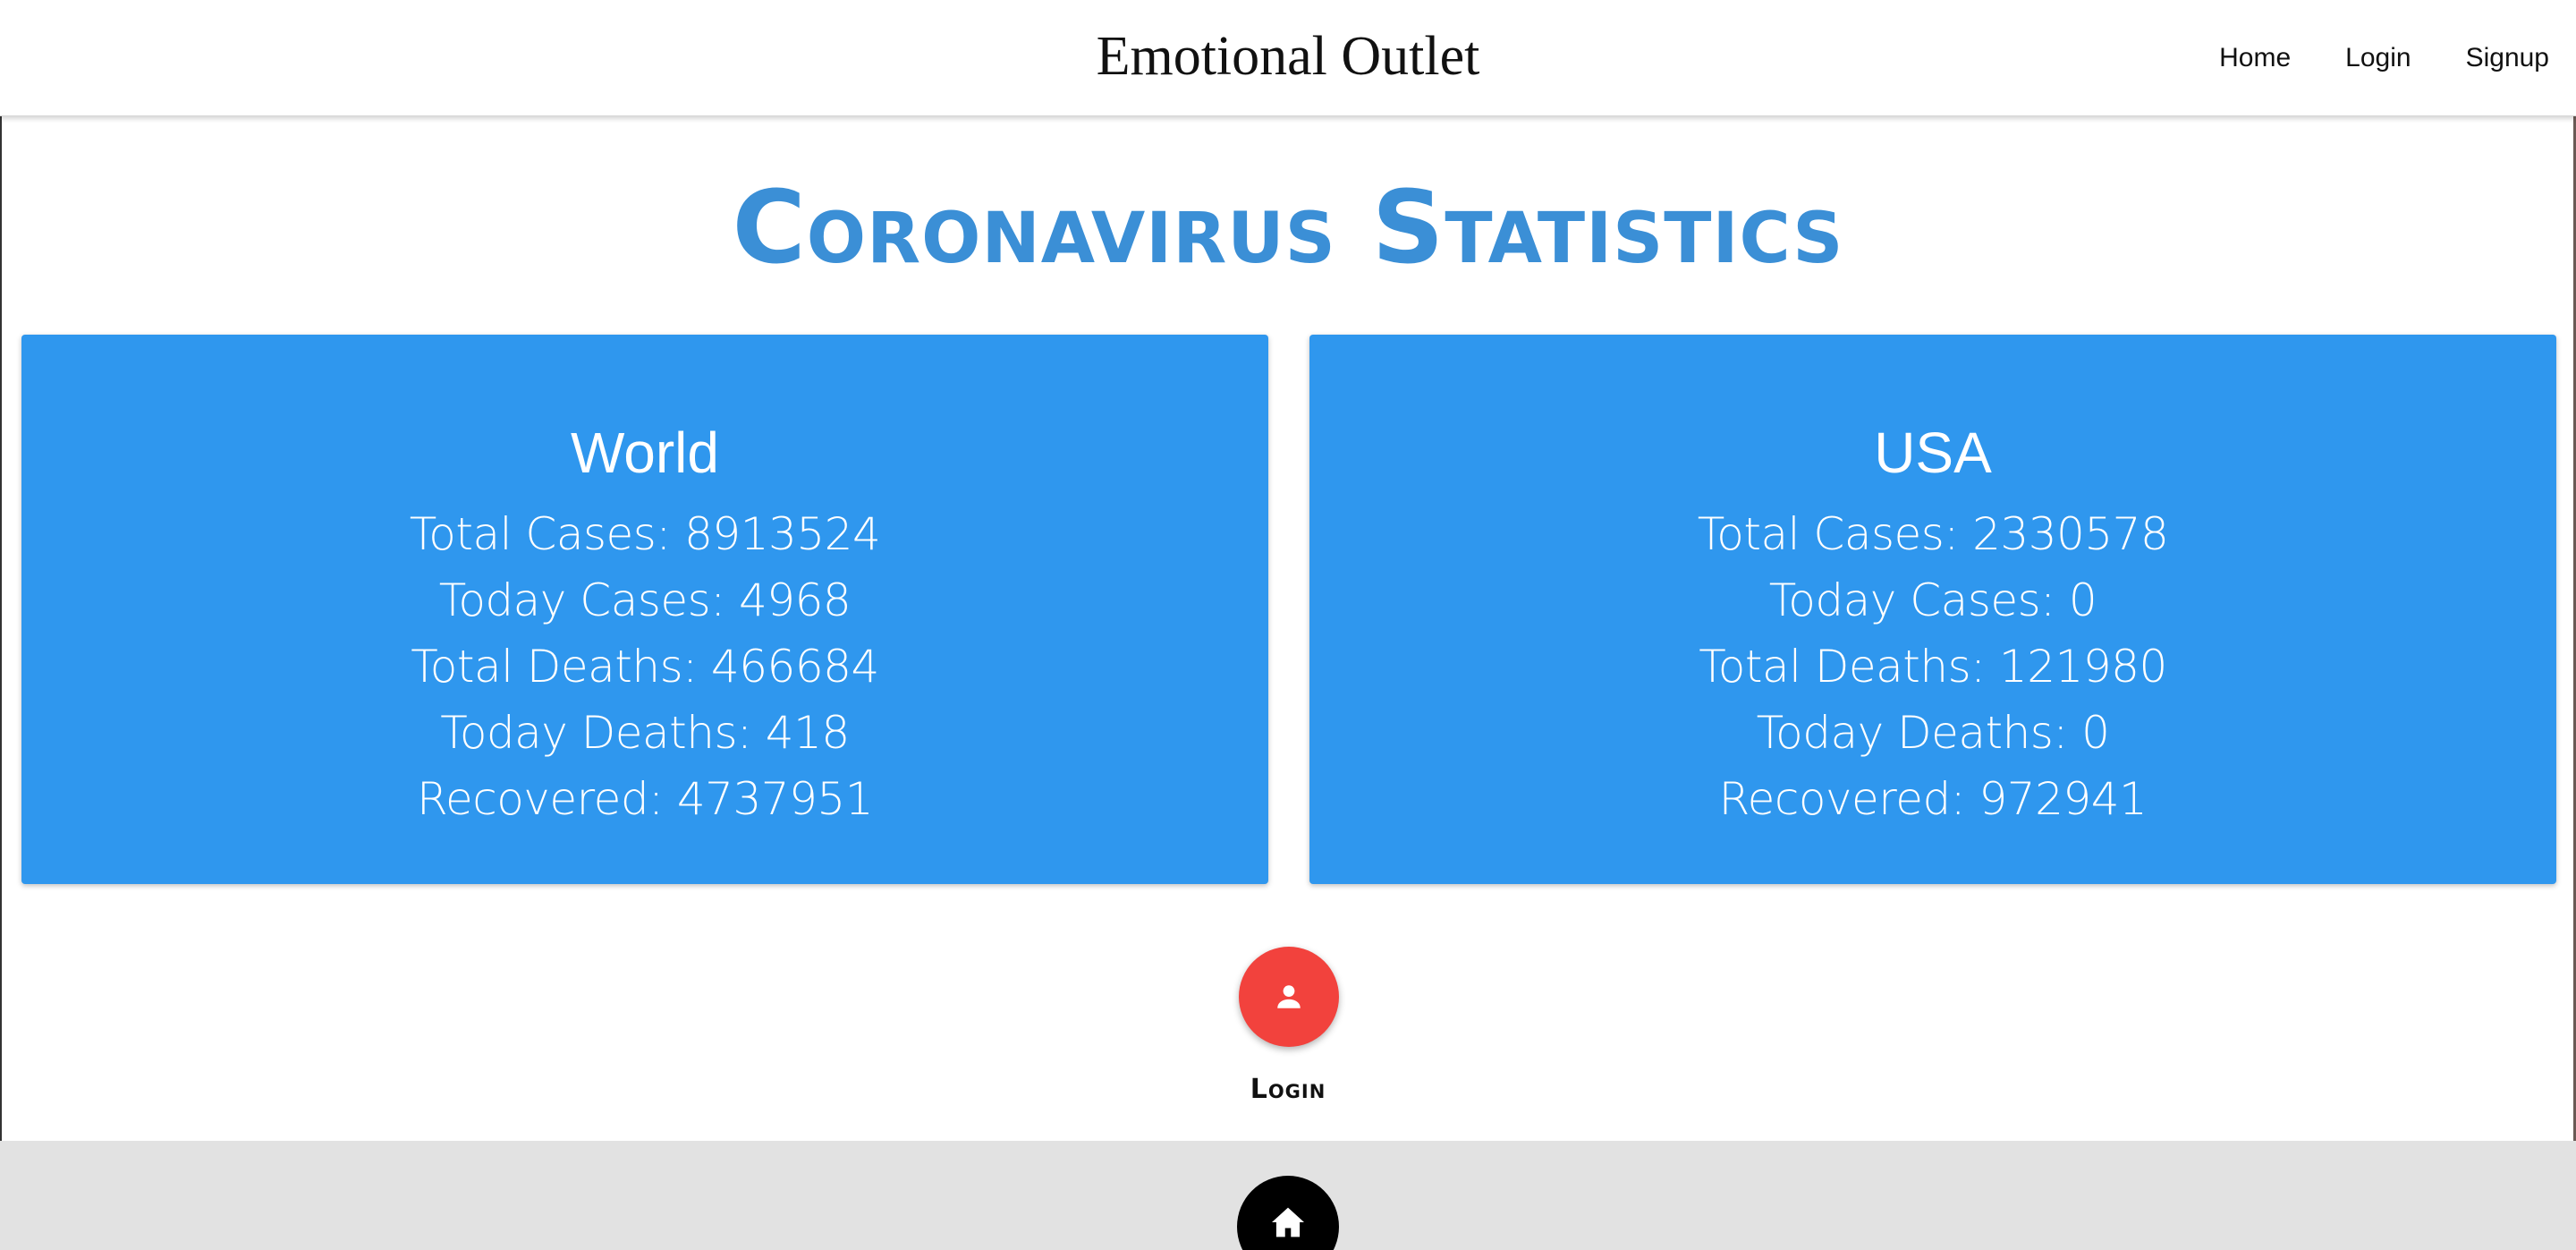  What do you see at coordinates (1933, 733) in the screenshot?
I see `stat-today-deaths: Today Deaths: 0` at bounding box center [1933, 733].